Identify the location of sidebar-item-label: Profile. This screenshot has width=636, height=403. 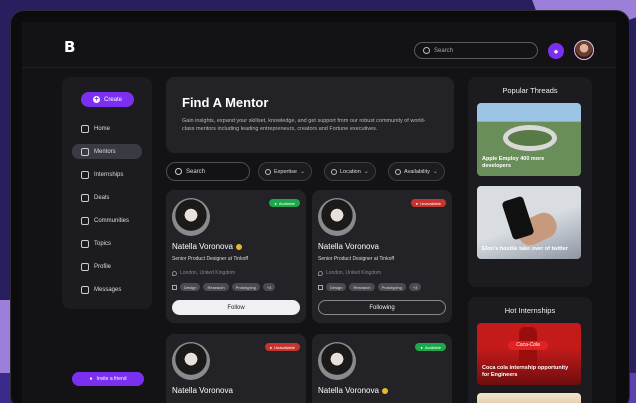
(103, 266).